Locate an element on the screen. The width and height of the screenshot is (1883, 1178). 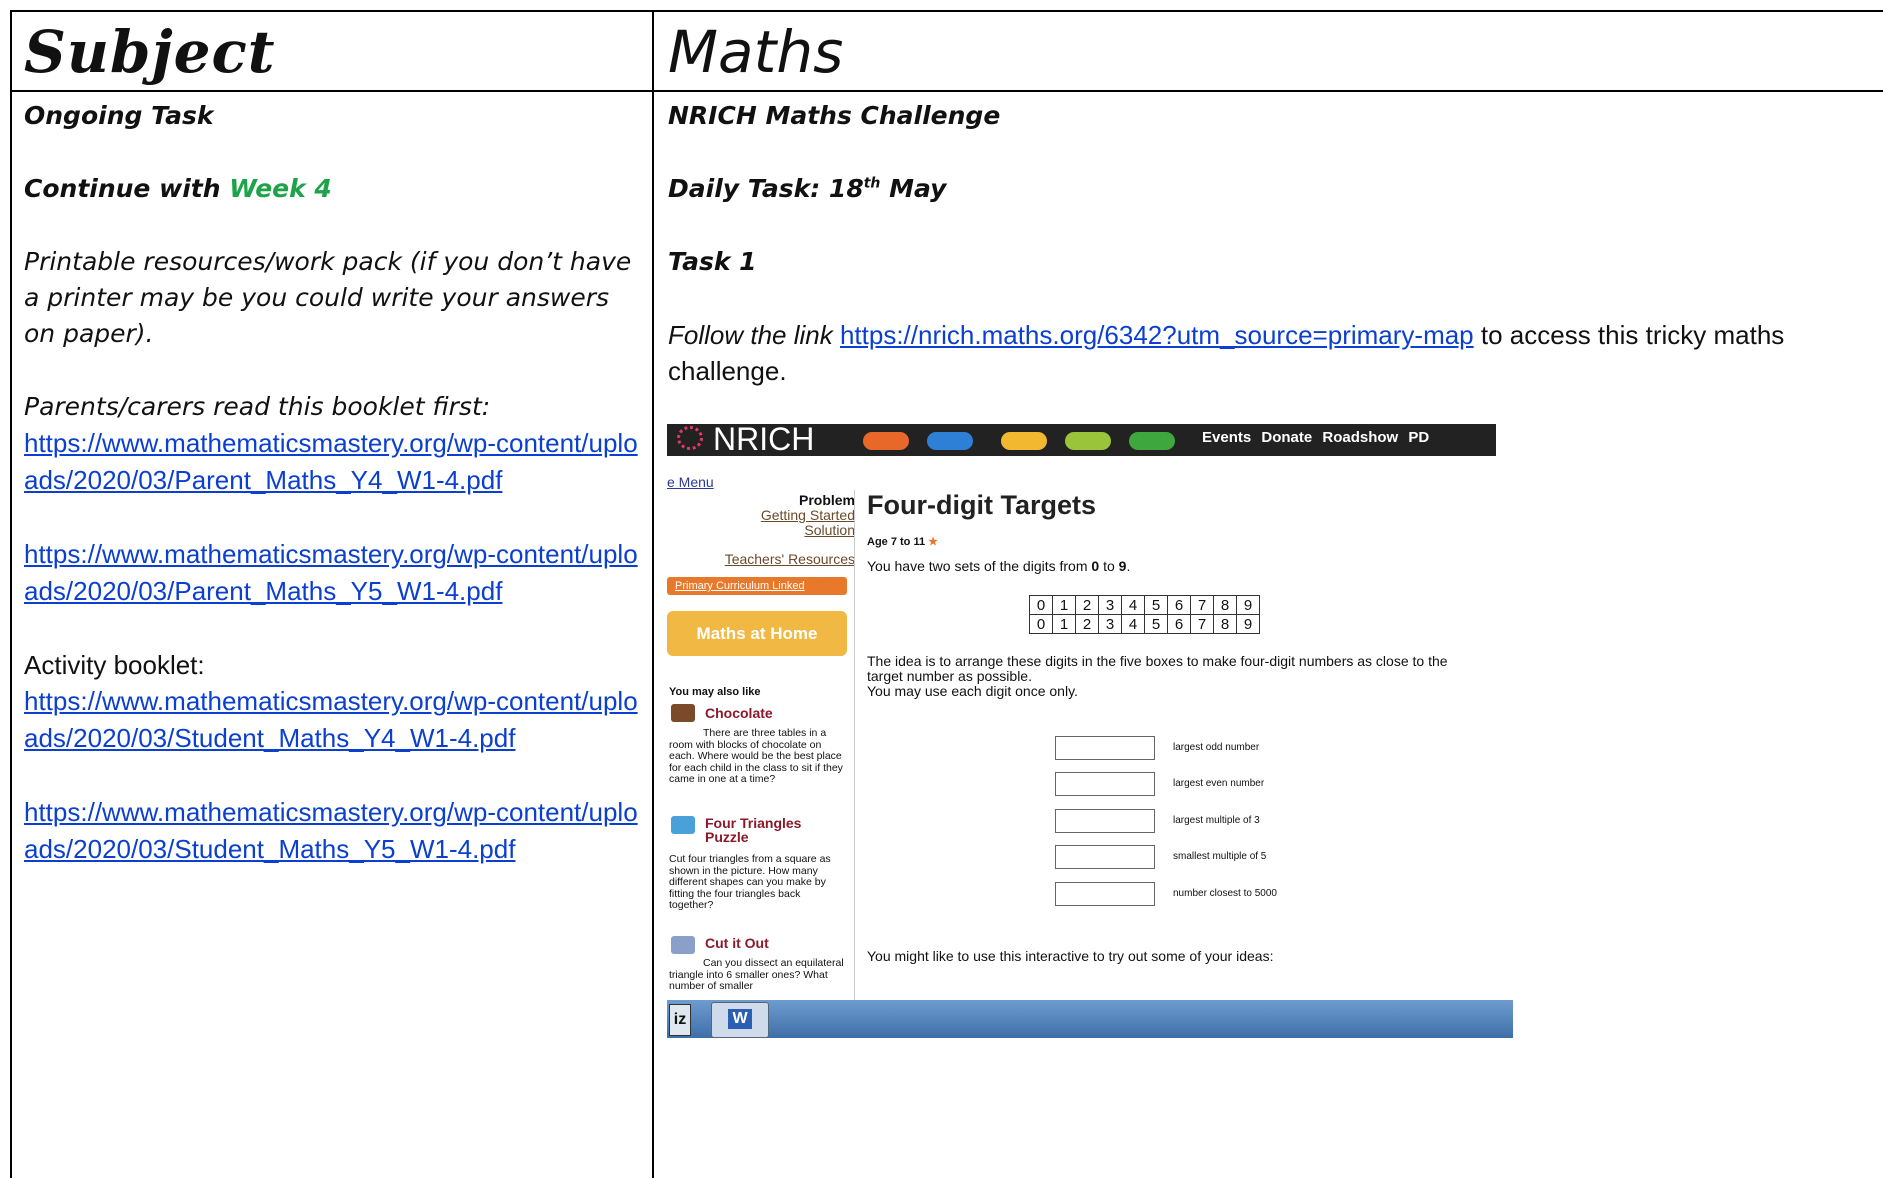
nav-green-icon is located at coordinates (1152, 441).